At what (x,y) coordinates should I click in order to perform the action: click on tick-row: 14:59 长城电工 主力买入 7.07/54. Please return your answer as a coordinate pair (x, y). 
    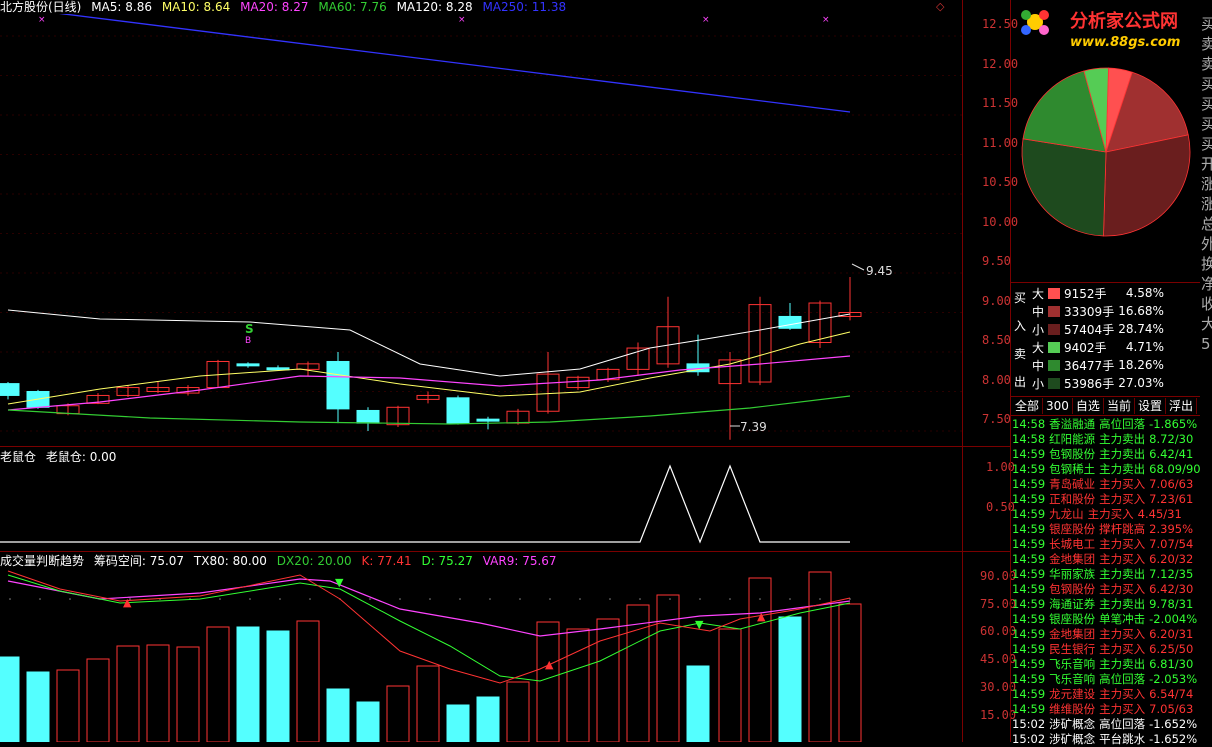
    Looking at the image, I should click on (1106, 544).